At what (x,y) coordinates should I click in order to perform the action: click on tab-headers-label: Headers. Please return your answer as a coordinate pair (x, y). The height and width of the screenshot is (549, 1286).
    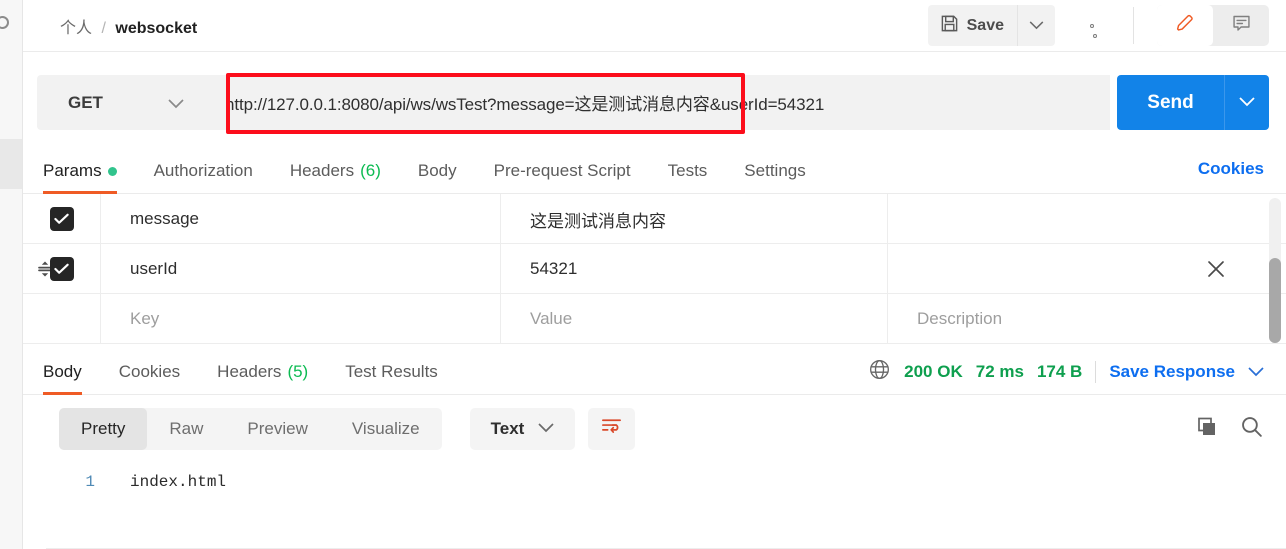
    Looking at the image, I should click on (322, 170).